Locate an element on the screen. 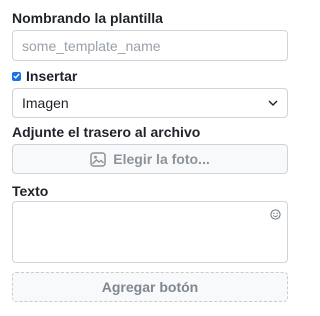  insert-row: Insertar is located at coordinates (44, 76).